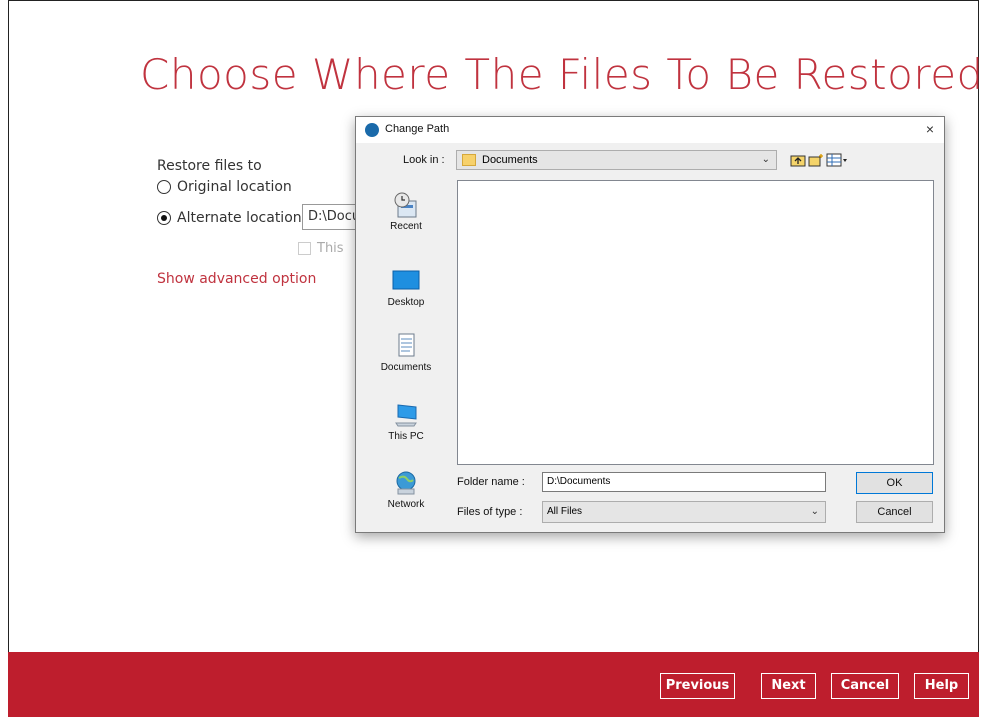 The height and width of the screenshot is (717, 981). Describe the element at coordinates (239, 218) in the screenshot. I see `alternate-location-label: Alternate location` at that location.